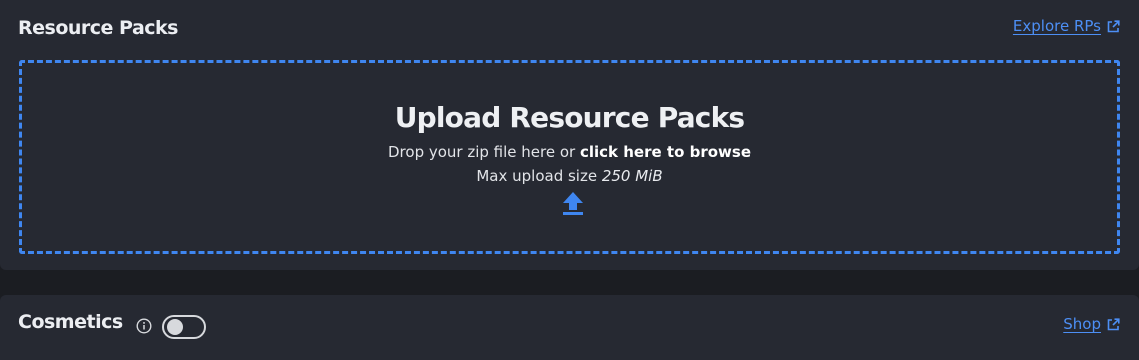  What do you see at coordinates (175, 327) in the screenshot?
I see `toggle-knob` at bounding box center [175, 327].